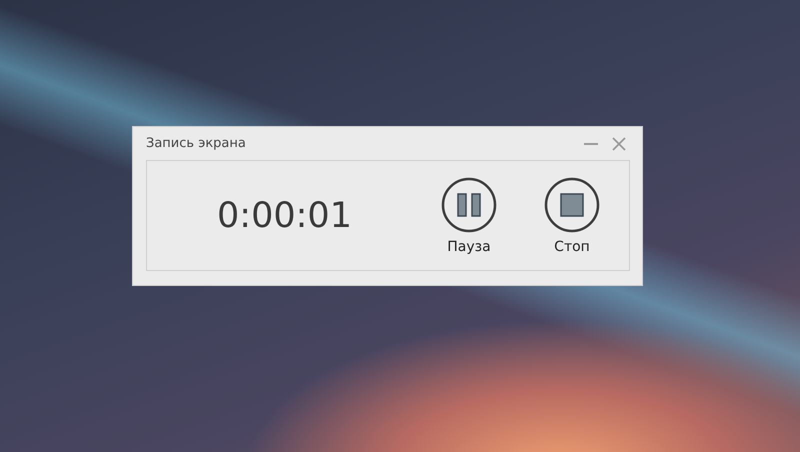 The height and width of the screenshot is (452, 800). What do you see at coordinates (284, 216) in the screenshot?
I see `elapsed-time: 0:00:01` at bounding box center [284, 216].